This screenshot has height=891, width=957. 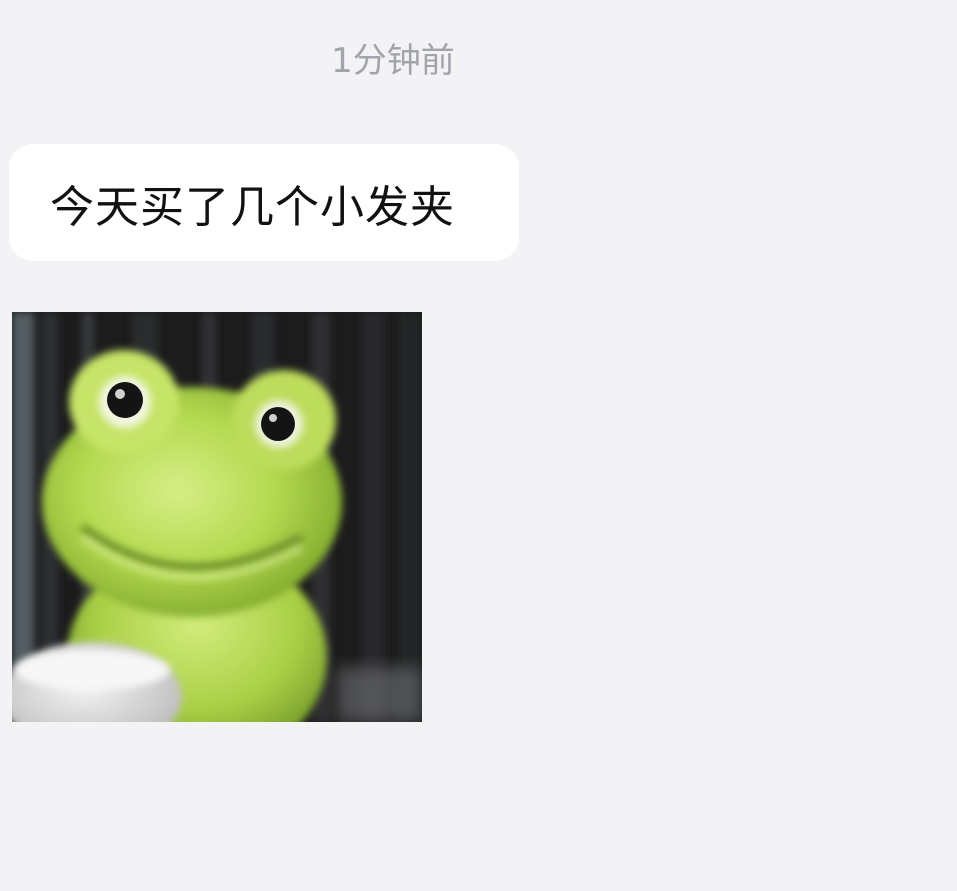 I want to click on message-text: 今天买了几个小发夹, so click(x=252, y=207).